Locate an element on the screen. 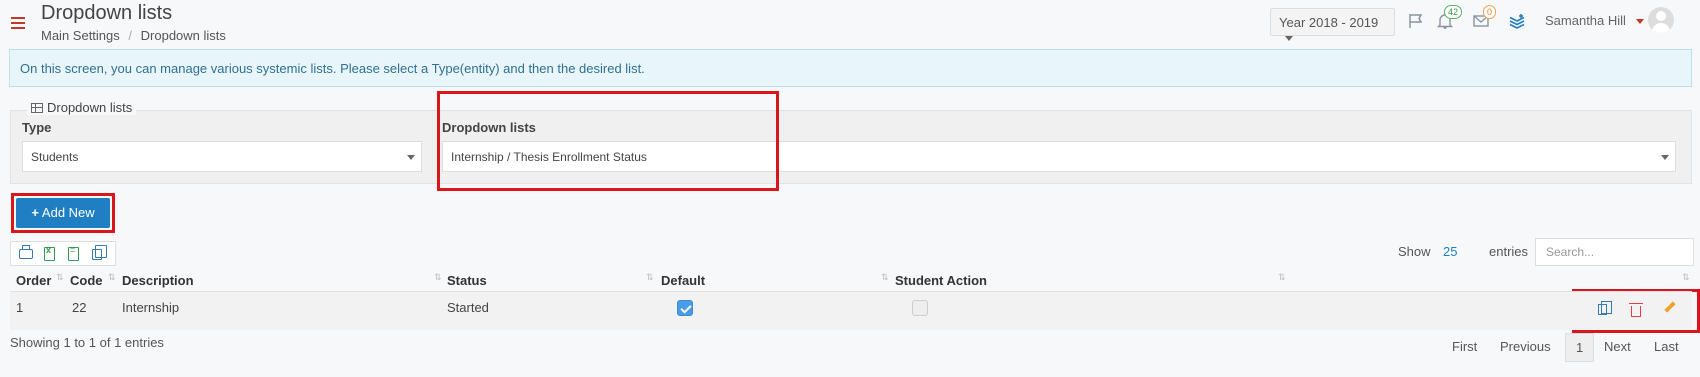  messages-badge: 0 is located at coordinates (1490, 12).